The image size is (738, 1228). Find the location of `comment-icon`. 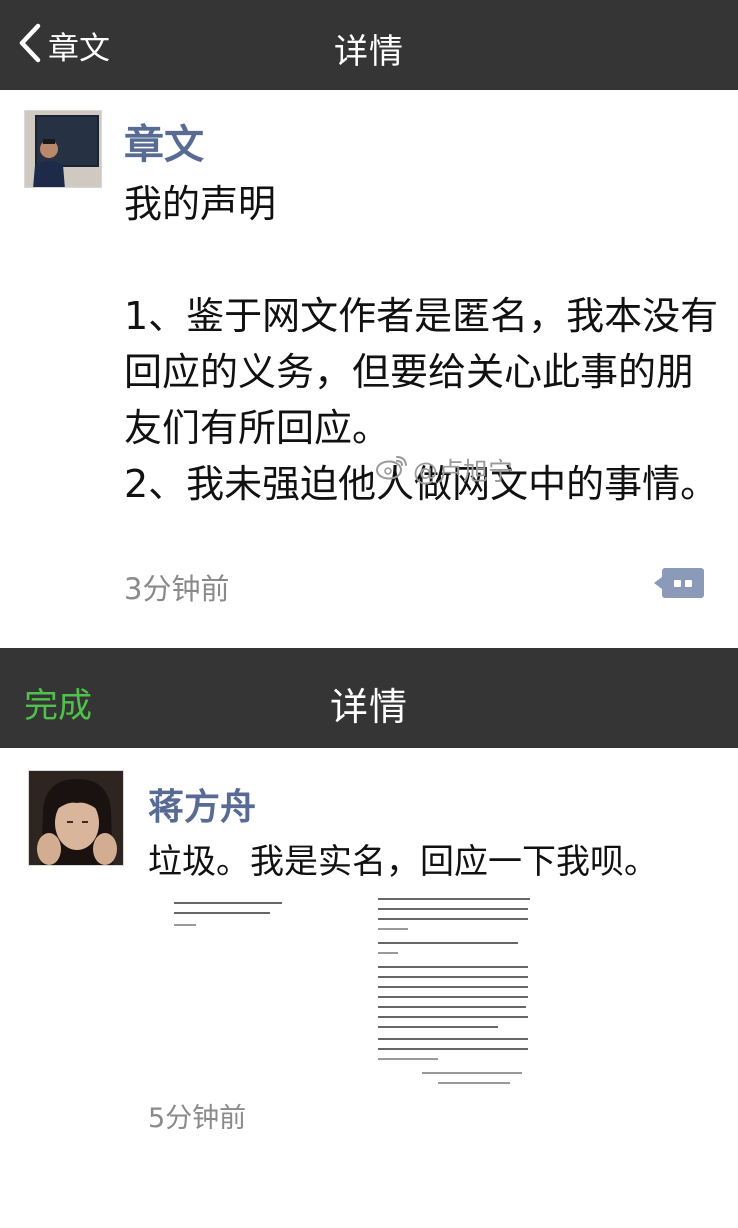

comment-icon is located at coordinates (679, 583).